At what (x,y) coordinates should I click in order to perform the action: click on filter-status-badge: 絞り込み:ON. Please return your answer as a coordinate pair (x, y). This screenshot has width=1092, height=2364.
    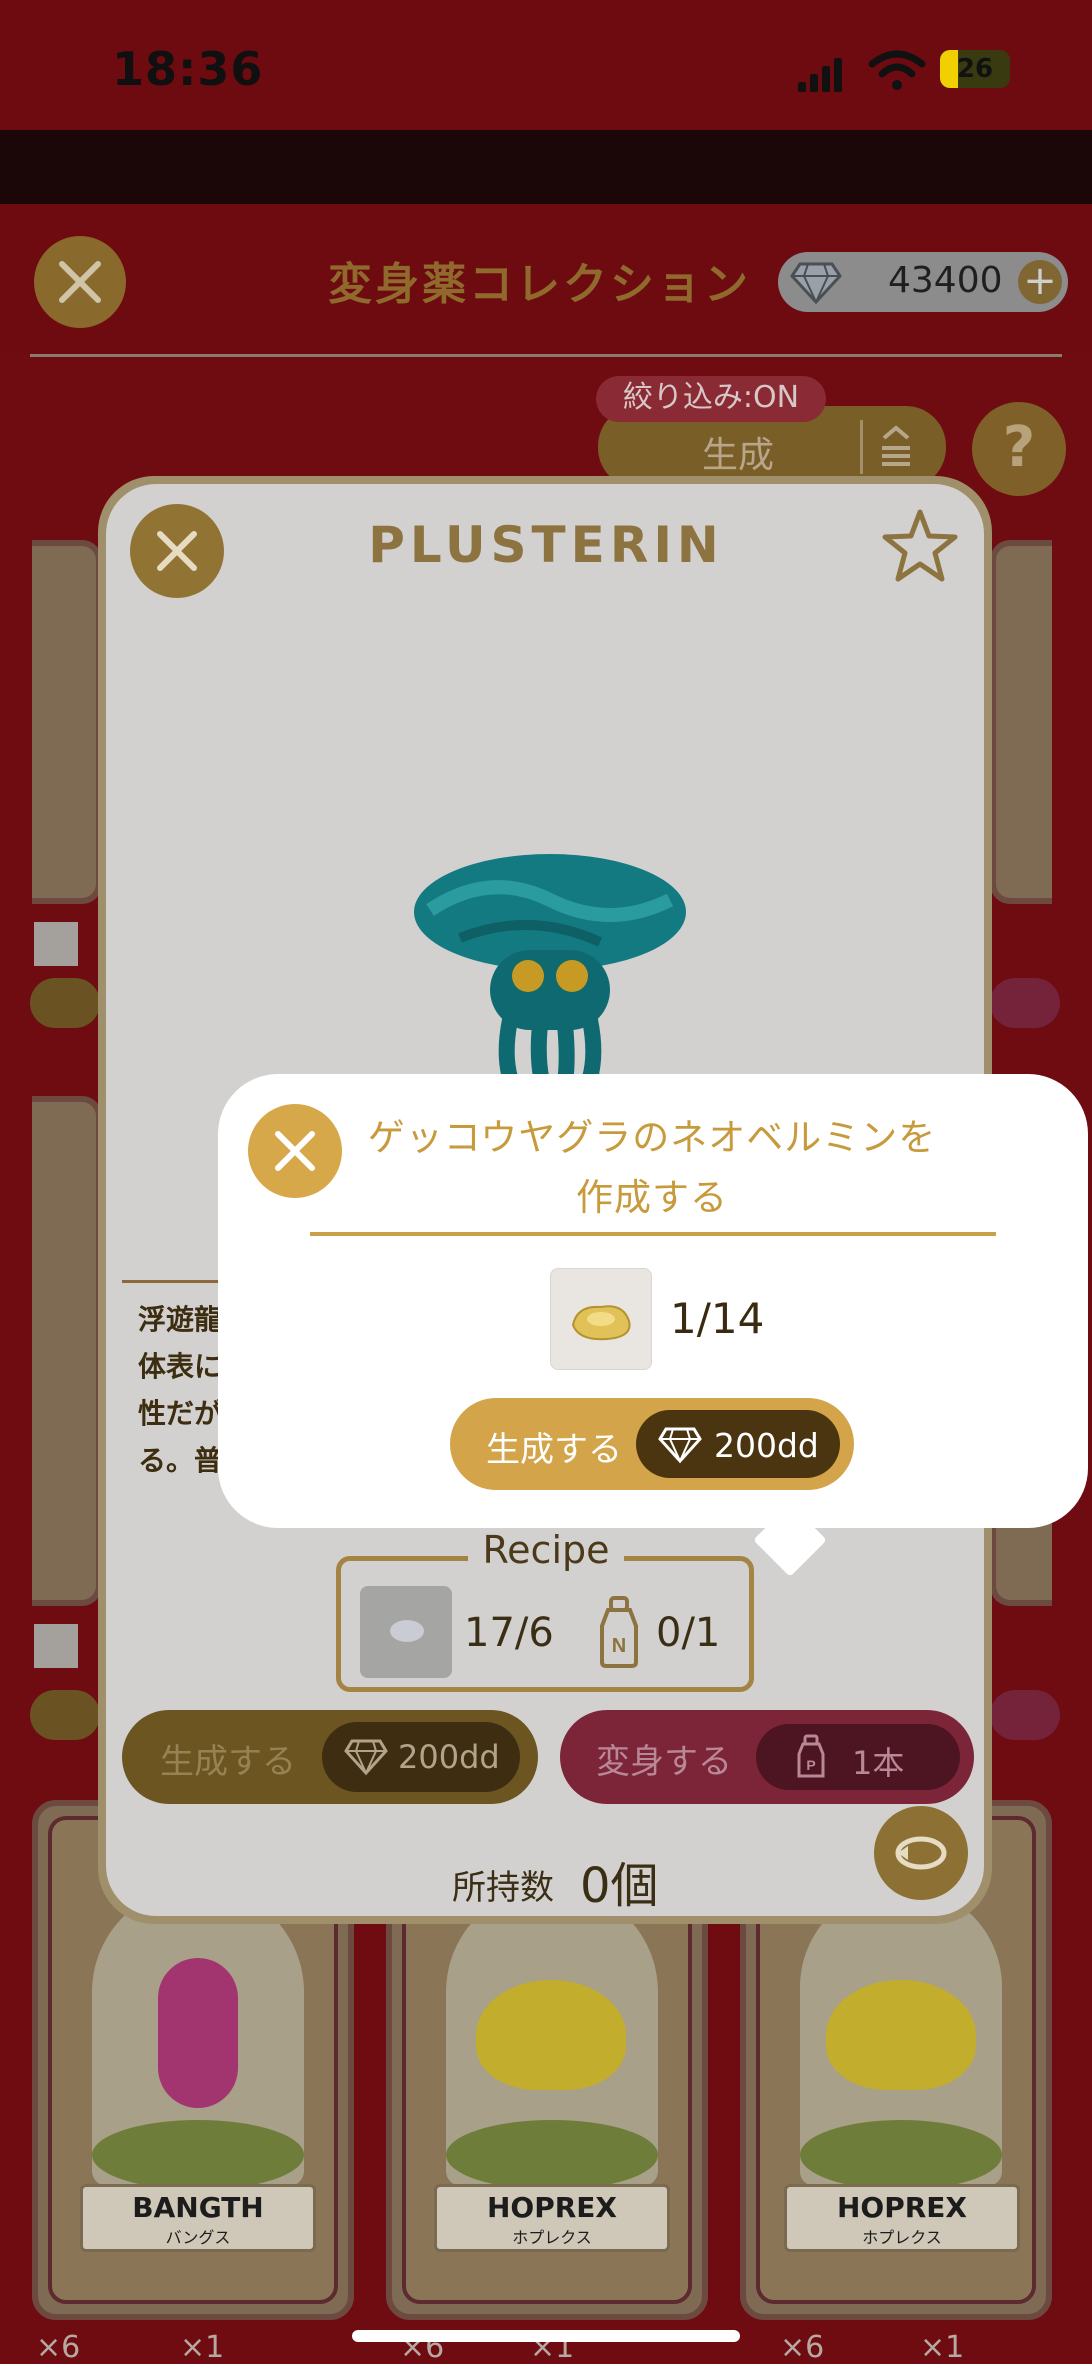
    Looking at the image, I should click on (711, 399).